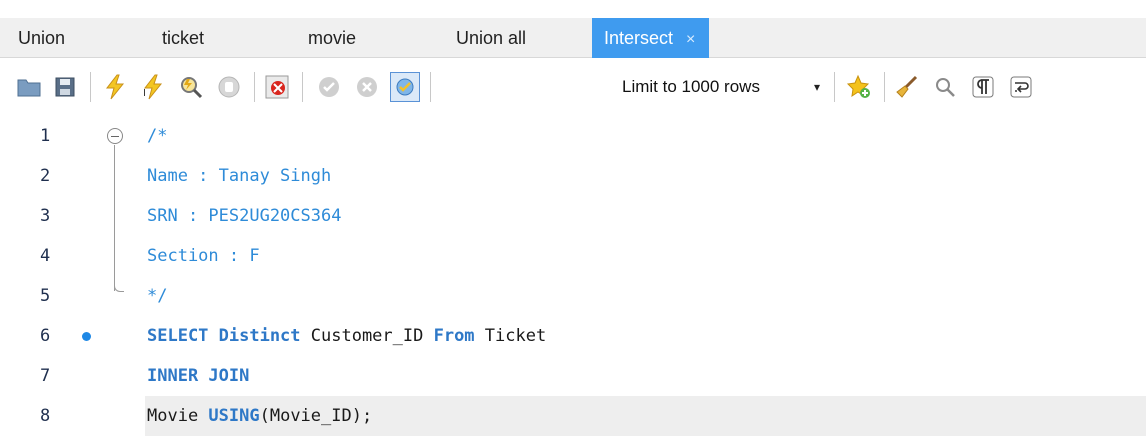  What do you see at coordinates (573, 256) in the screenshot?
I see `code-line: 4 Section : F` at bounding box center [573, 256].